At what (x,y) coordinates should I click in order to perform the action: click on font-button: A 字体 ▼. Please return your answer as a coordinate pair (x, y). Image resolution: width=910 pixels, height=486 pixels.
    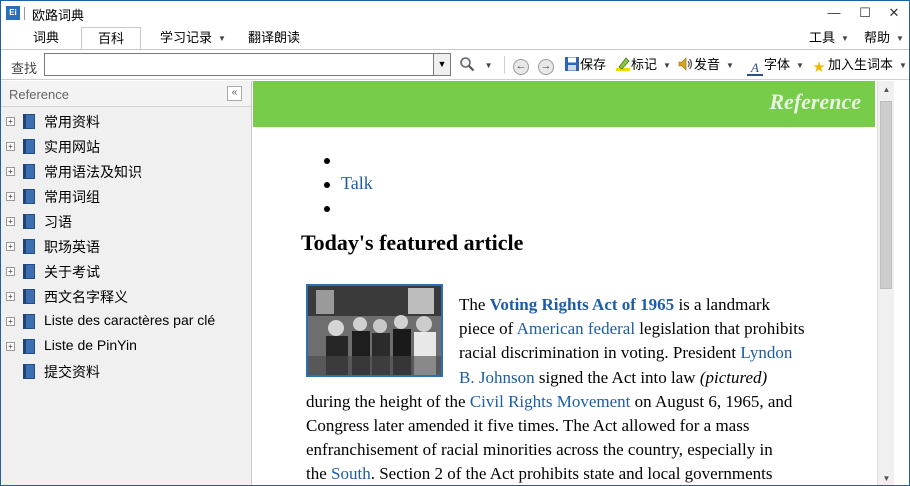
    Looking at the image, I should click on (775, 66).